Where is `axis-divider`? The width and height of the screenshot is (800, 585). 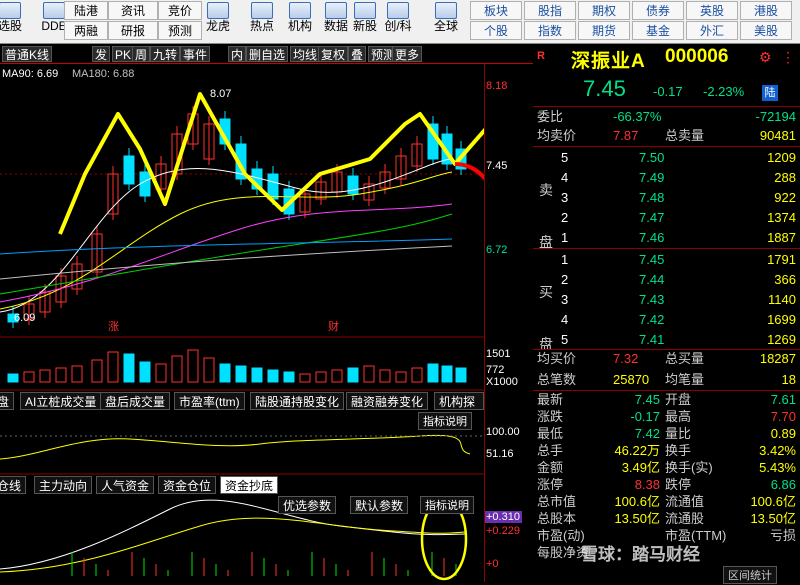 axis-divider is located at coordinates (484, 323).